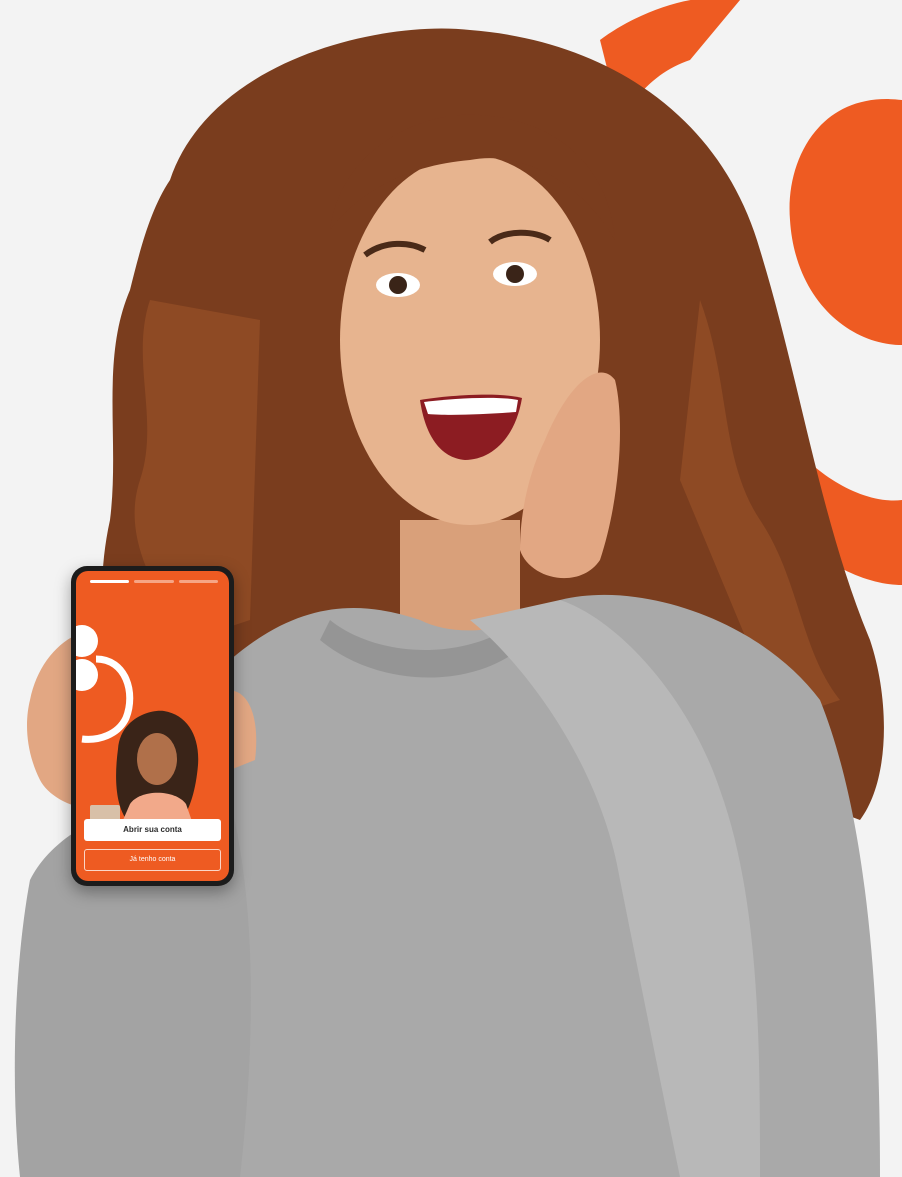 The width and height of the screenshot is (902, 1177). Describe the element at coordinates (144, 768) in the screenshot. I see `woman-photo` at that location.